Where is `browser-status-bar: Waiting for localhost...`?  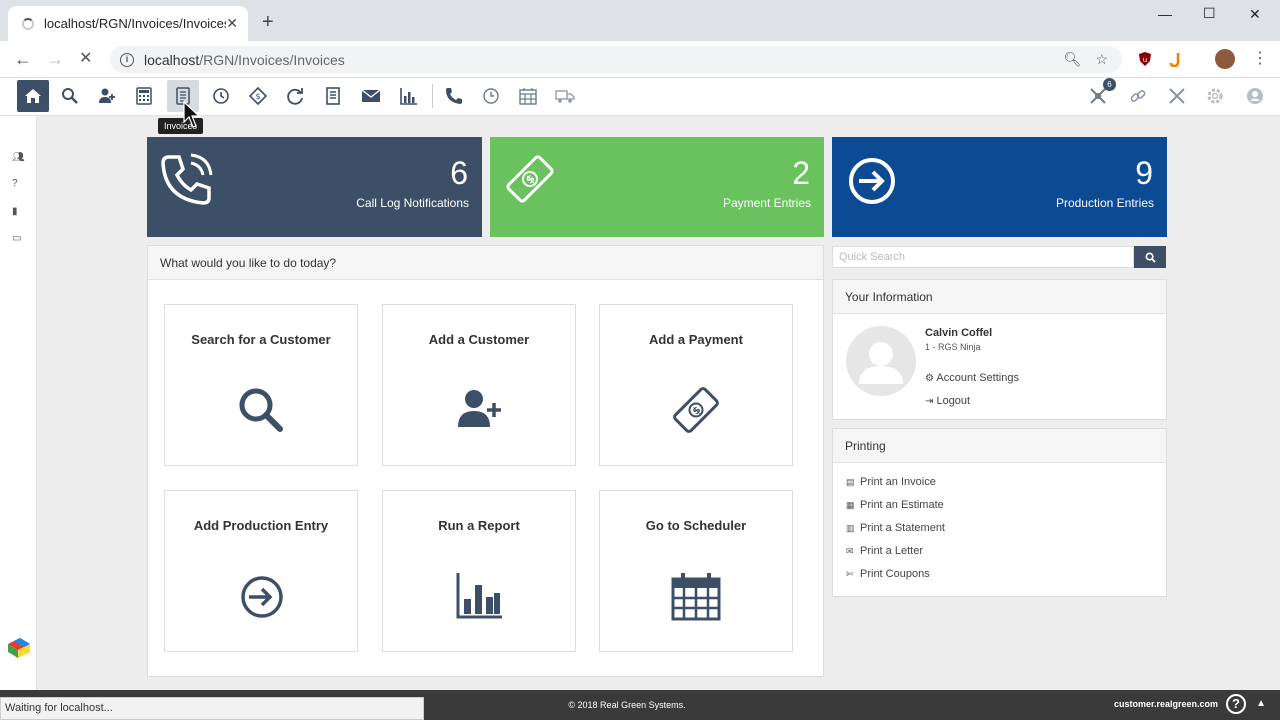
browser-status-bar: Waiting for localhost... is located at coordinates (212, 708).